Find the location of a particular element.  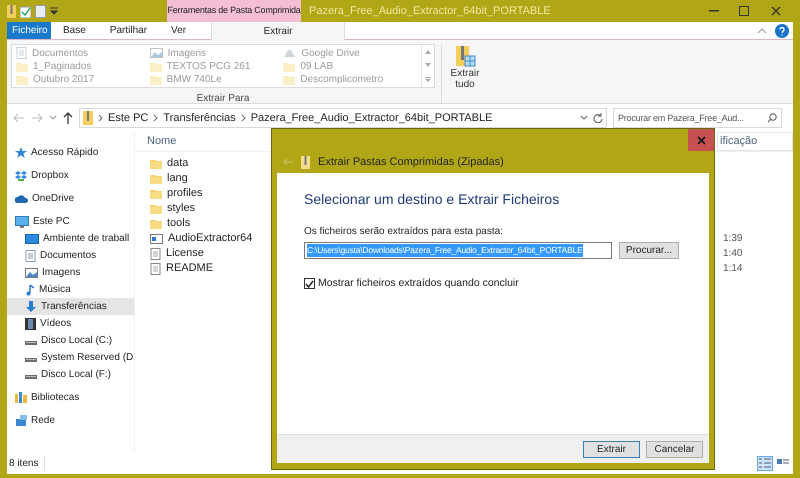

item-count: 8 itens is located at coordinates (27, 463).